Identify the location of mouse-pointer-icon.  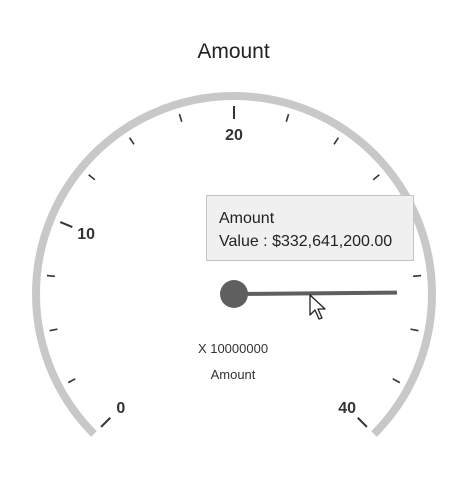
(317, 307).